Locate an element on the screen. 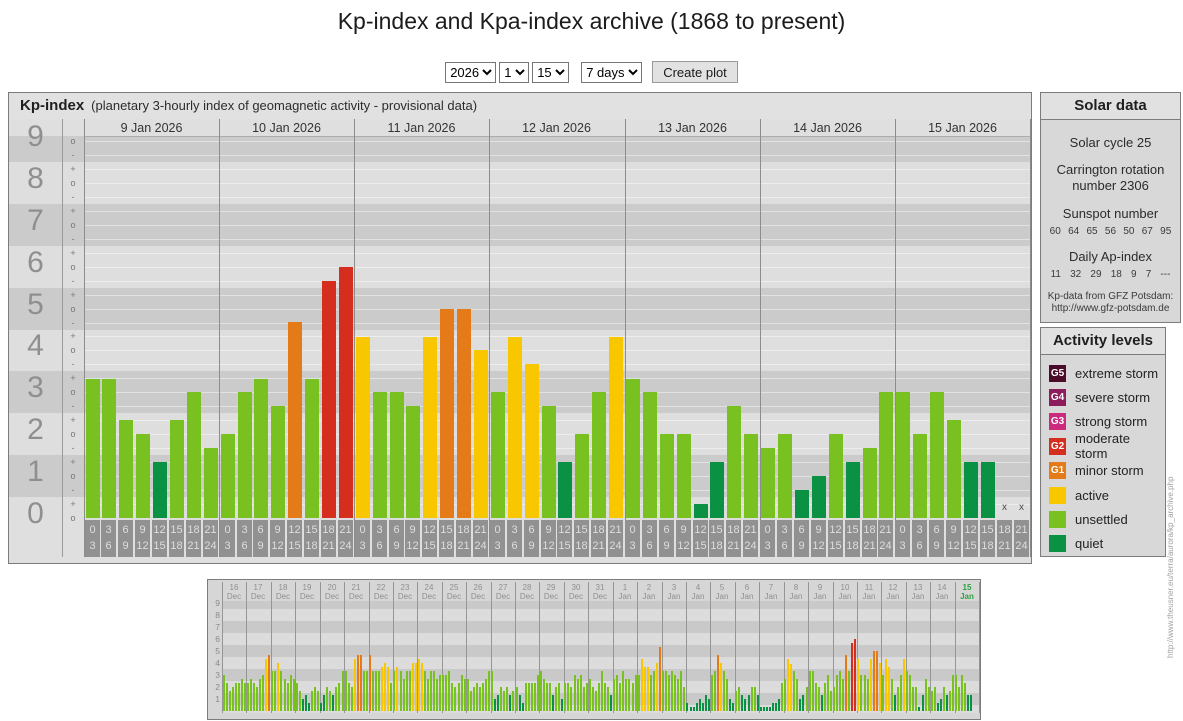  day-select: 15 is located at coordinates (551, 72).